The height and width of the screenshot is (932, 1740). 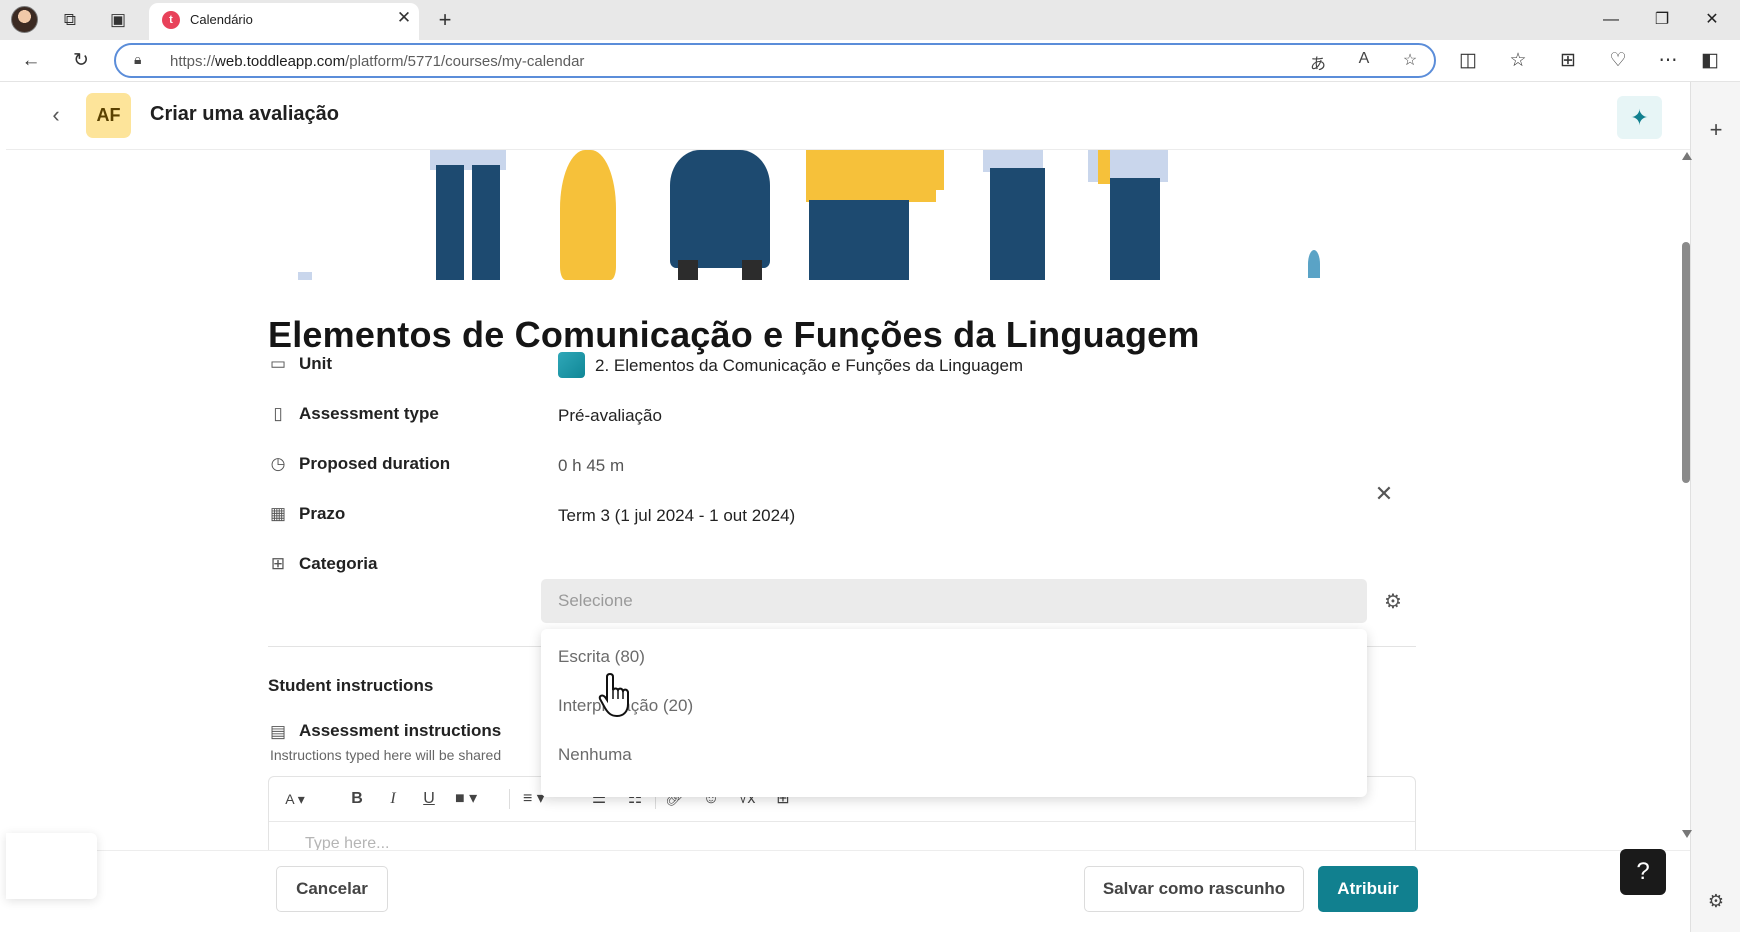 What do you see at coordinates (1716, 130) in the screenshot?
I see `add-sidebar-item-icon: +` at bounding box center [1716, 130].